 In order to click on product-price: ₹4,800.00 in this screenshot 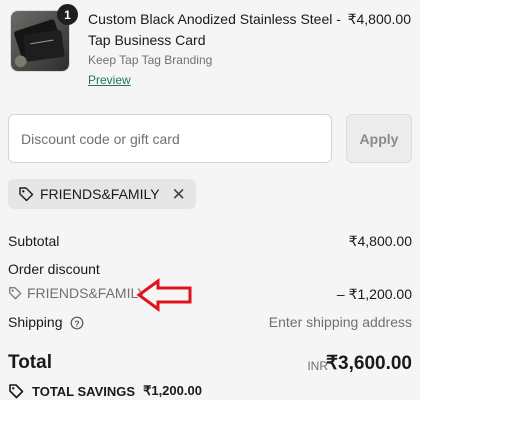, I will do `click(379, 19)`.